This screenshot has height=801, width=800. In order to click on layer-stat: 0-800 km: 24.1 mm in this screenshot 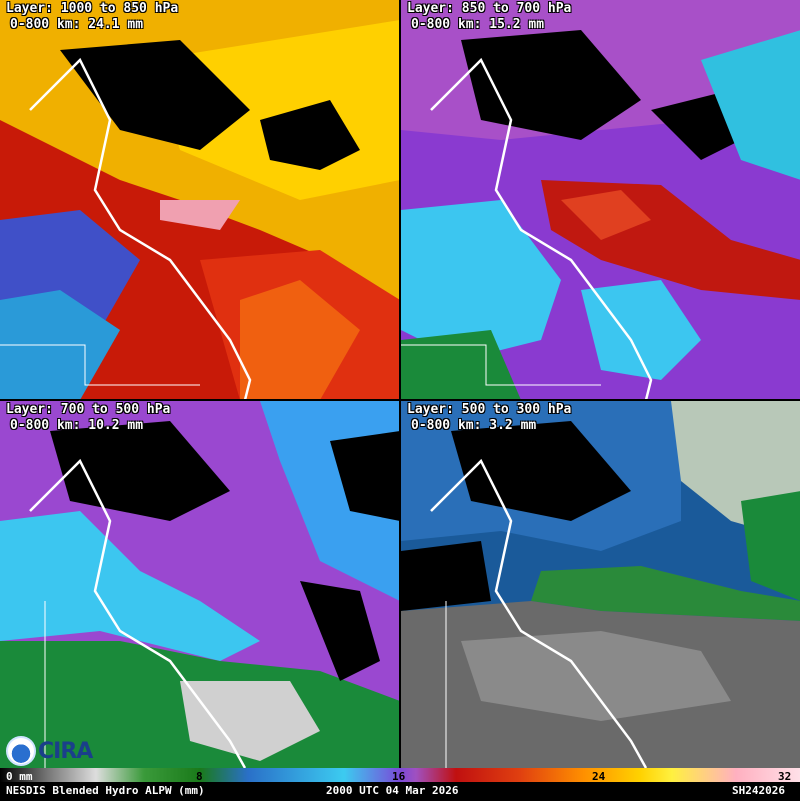, I will do `click(77, 24)`.